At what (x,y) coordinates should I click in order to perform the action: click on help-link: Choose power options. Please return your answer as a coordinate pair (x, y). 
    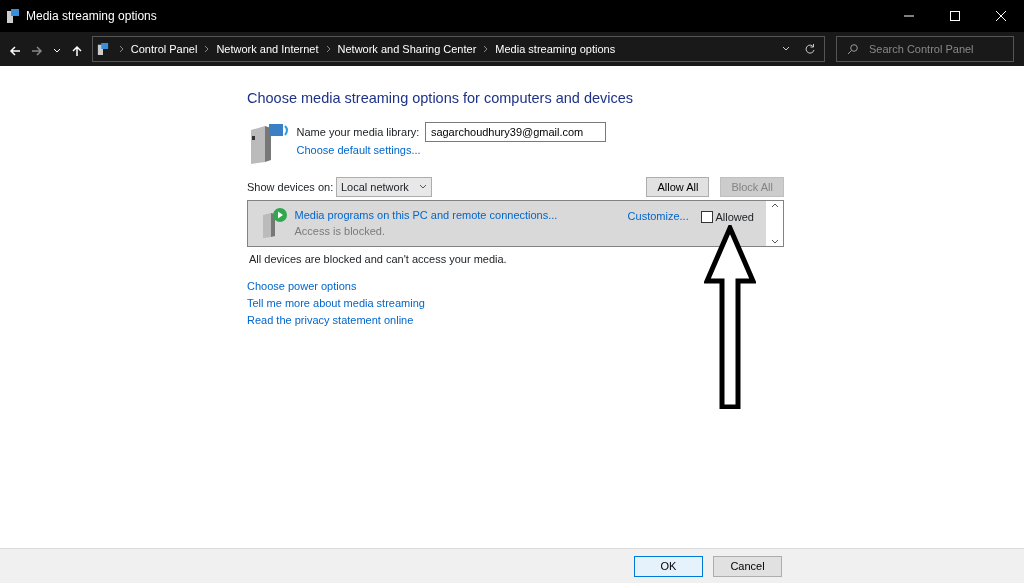
    Looking at the image, I should click on (302, 286).